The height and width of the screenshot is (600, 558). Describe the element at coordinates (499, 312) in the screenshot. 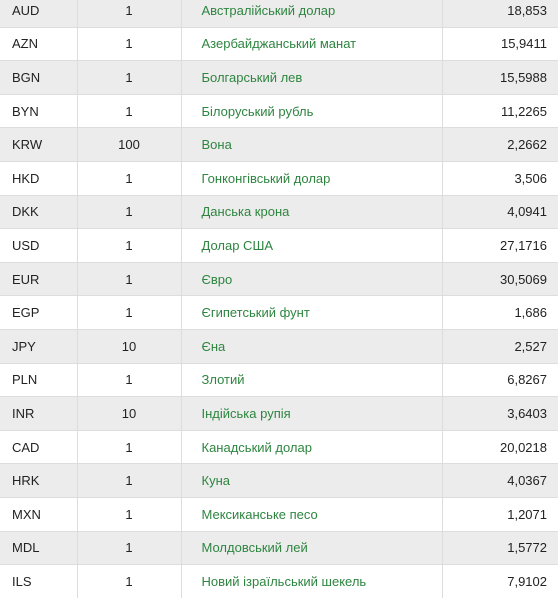

I see `exchange-rate: 1,686` at that location.